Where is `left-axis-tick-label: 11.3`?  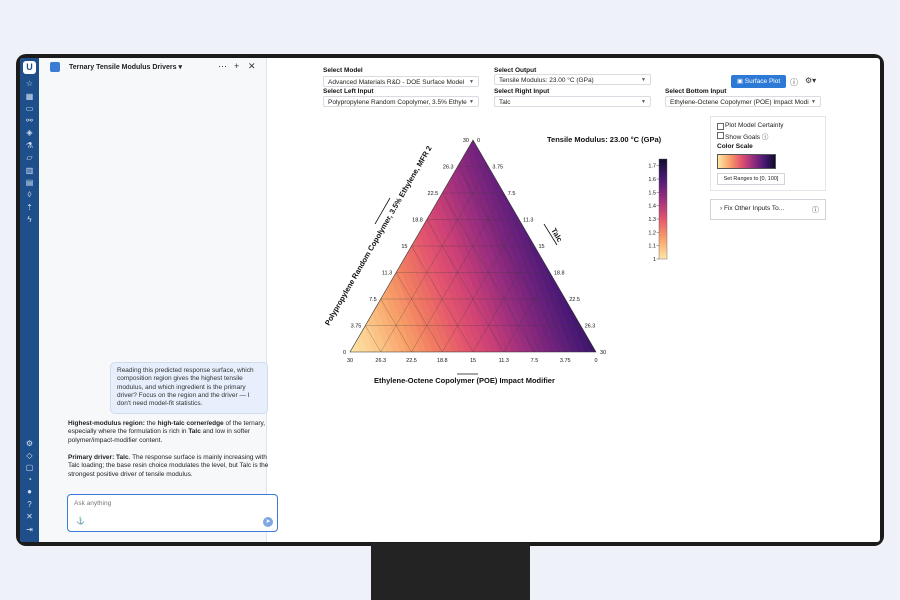 left-axis-tick-label: 11.3 is located at coordinates (387, 274).